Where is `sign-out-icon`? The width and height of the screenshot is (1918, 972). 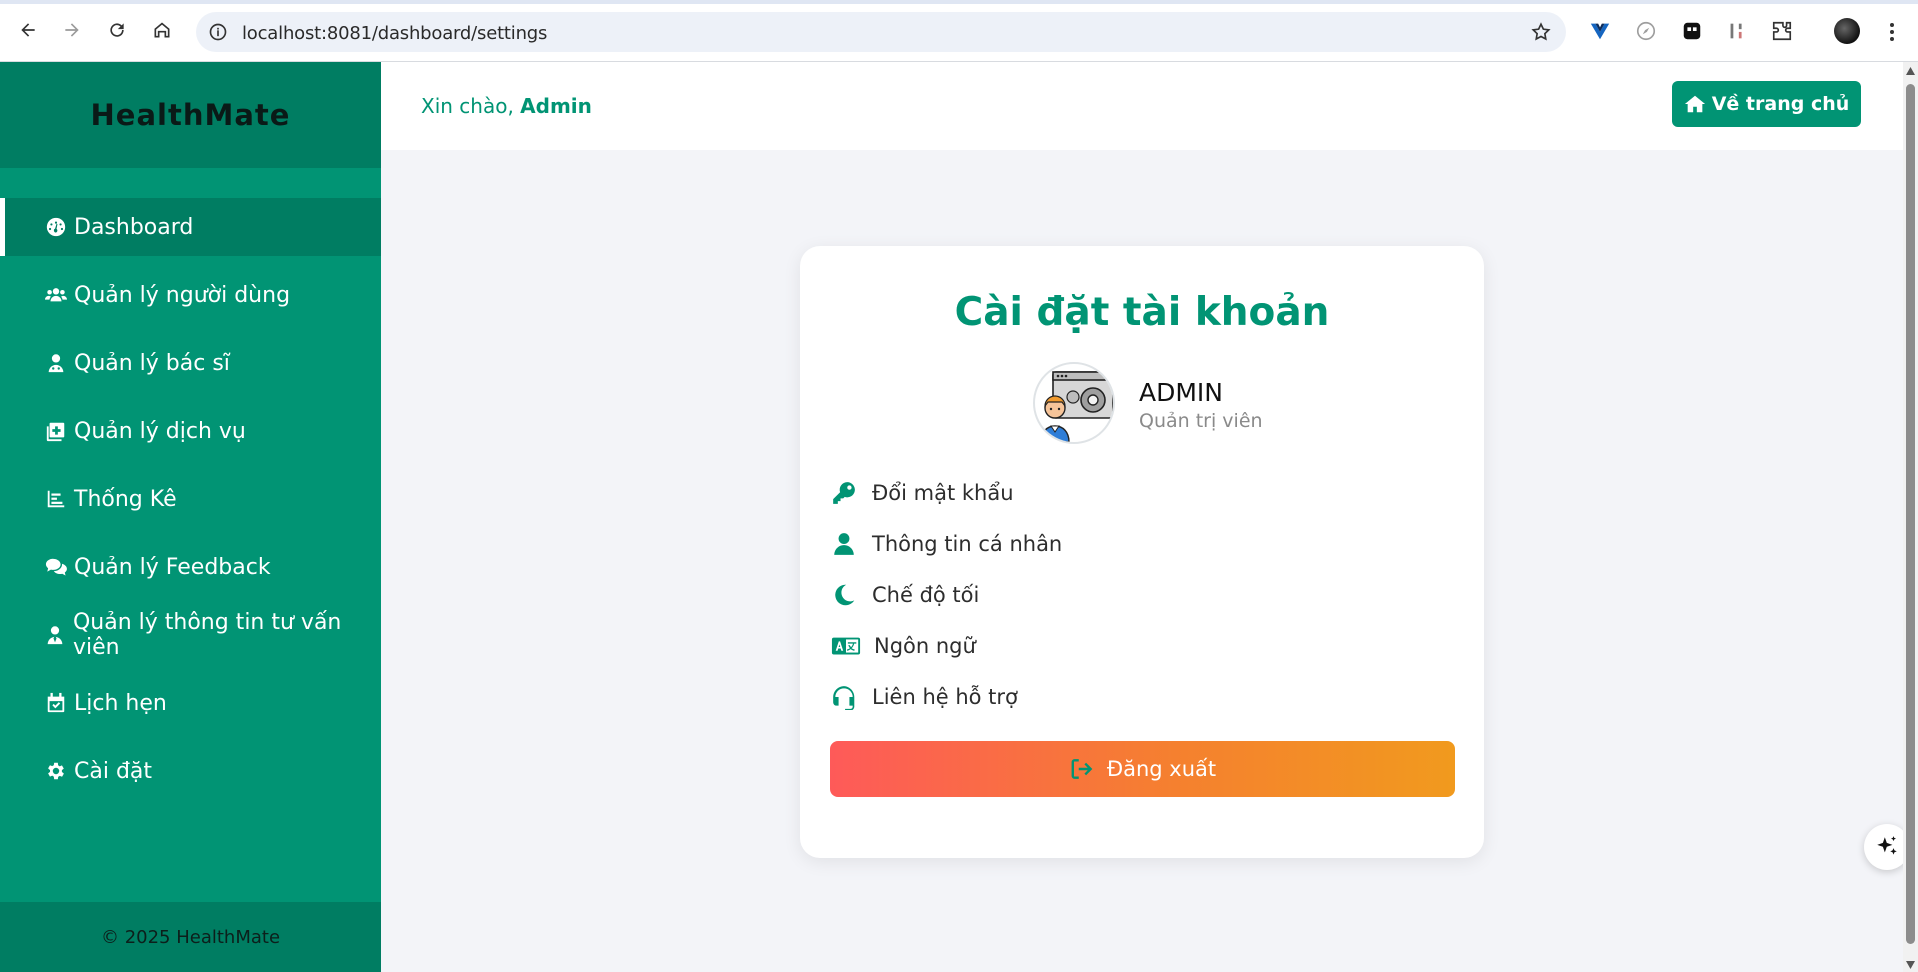 sign-out-icon is located at coordinates (1082, 769).